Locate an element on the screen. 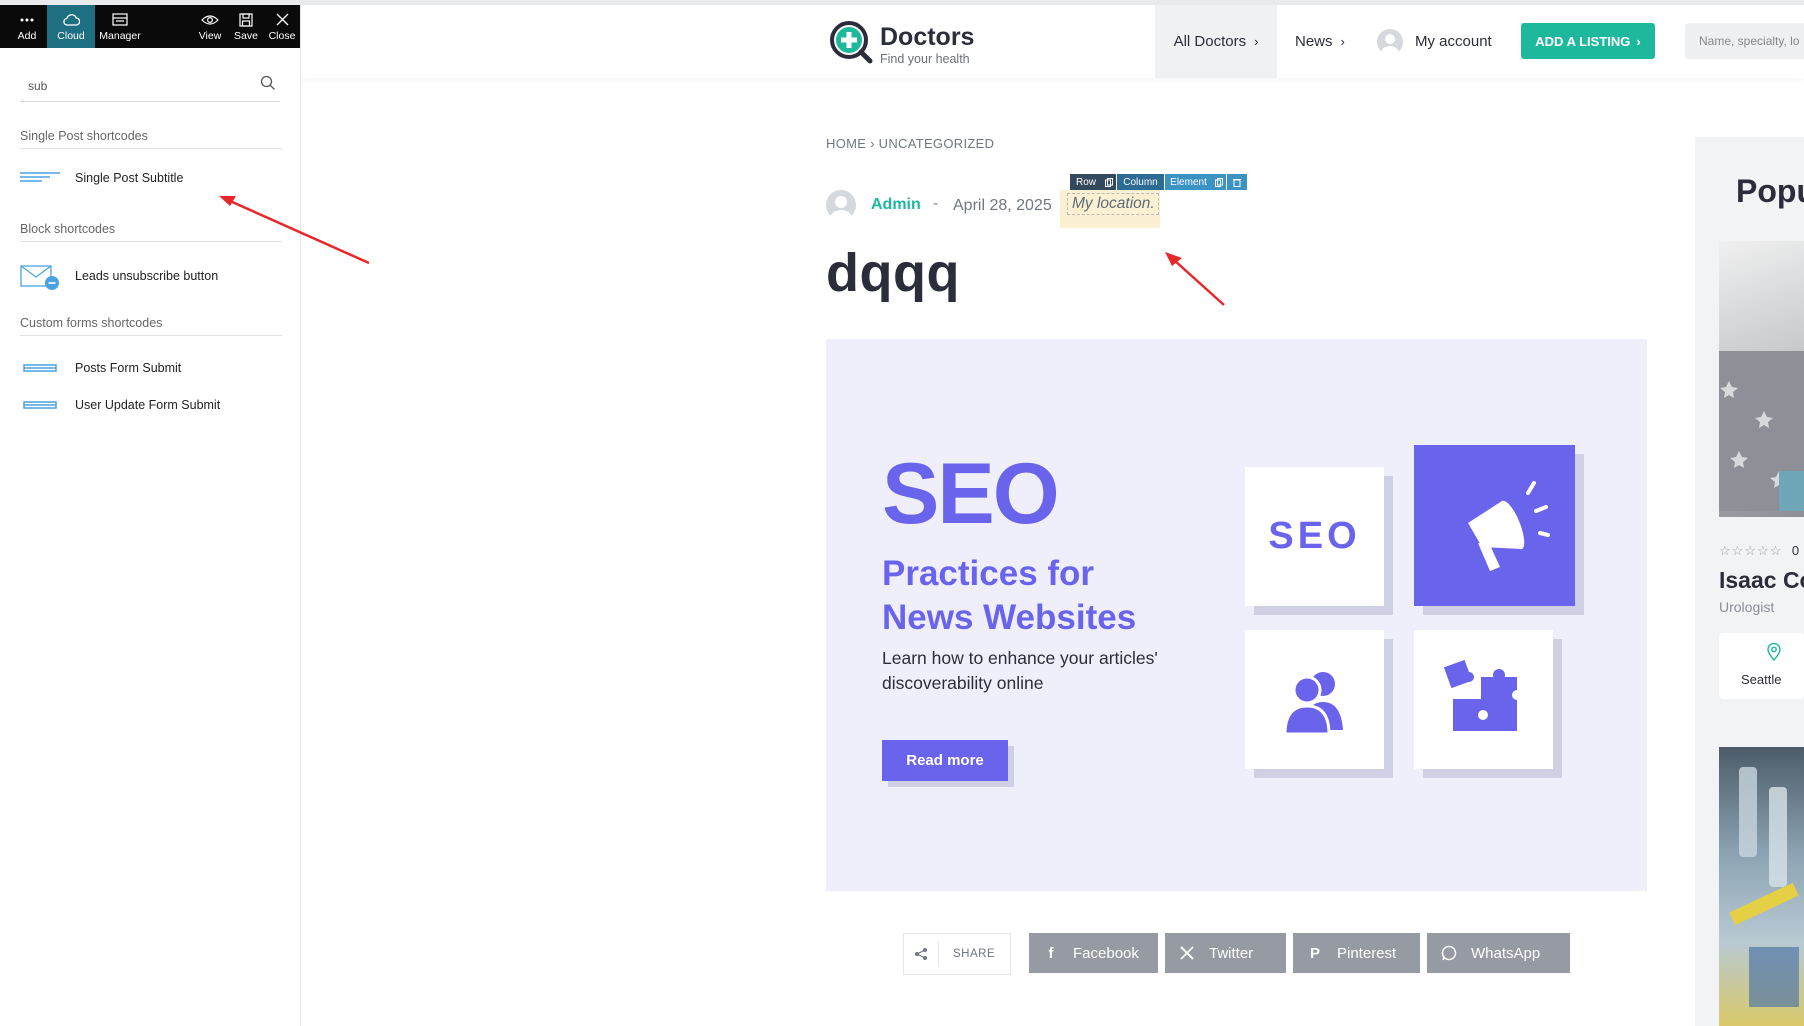 The width and height of the screenshot is (1804, 1026). close-button: Close is located at coordinates (282, 26).